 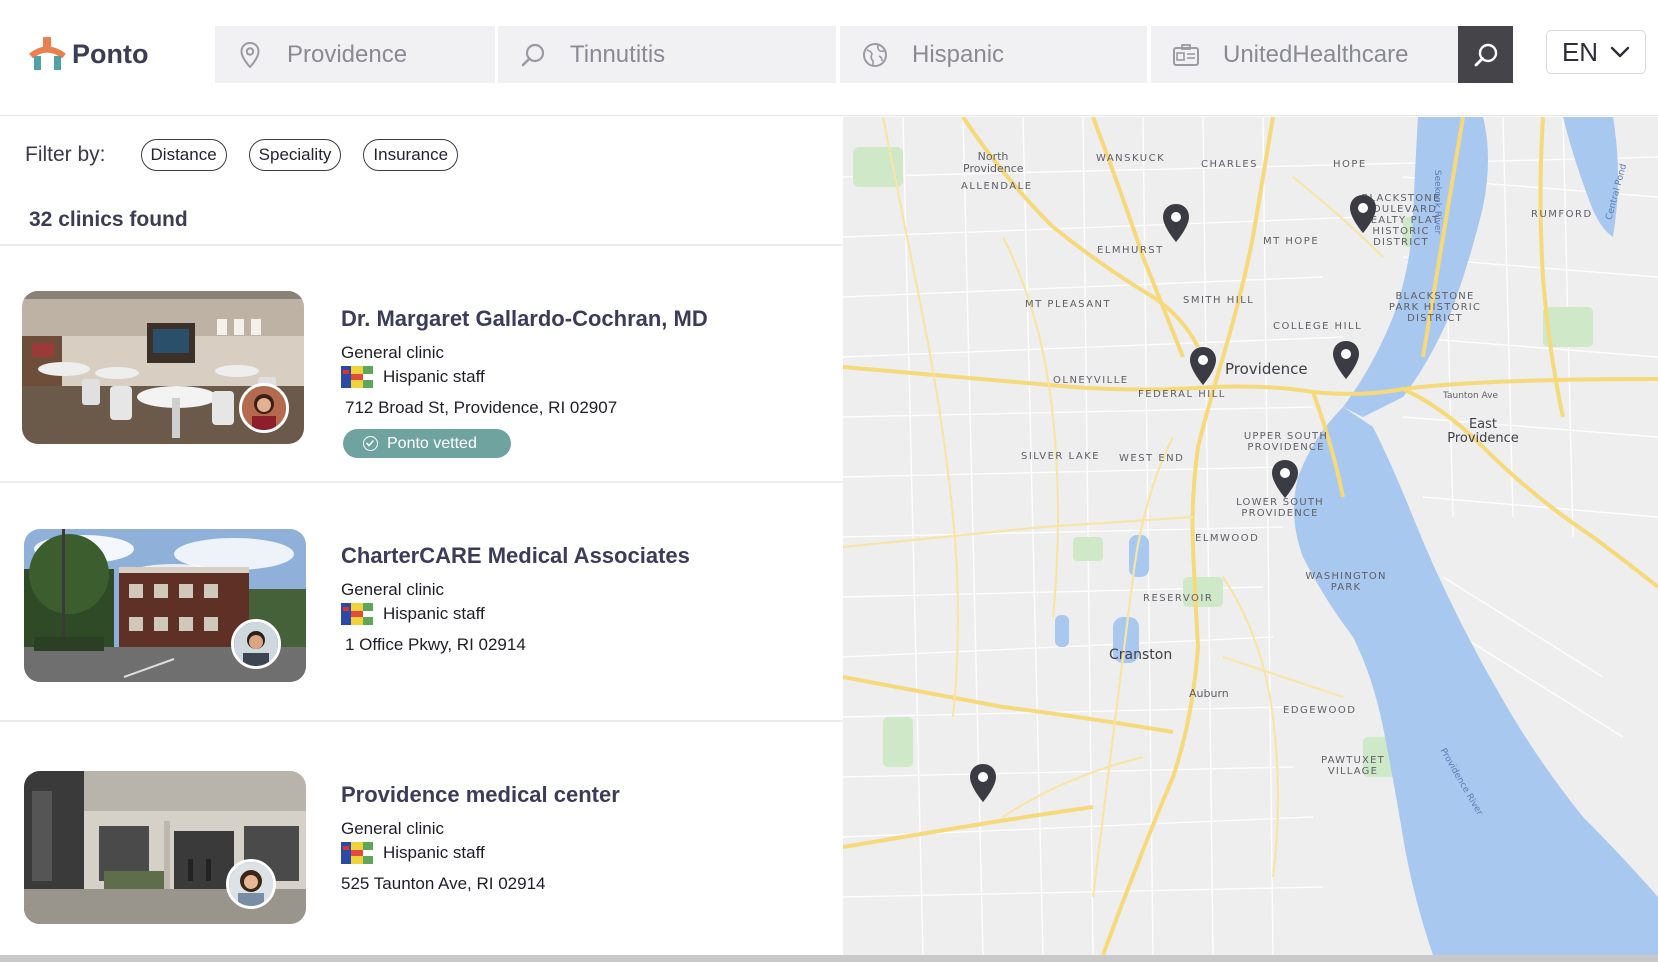 I want to click on search-button, so click(x=1485, y=54).